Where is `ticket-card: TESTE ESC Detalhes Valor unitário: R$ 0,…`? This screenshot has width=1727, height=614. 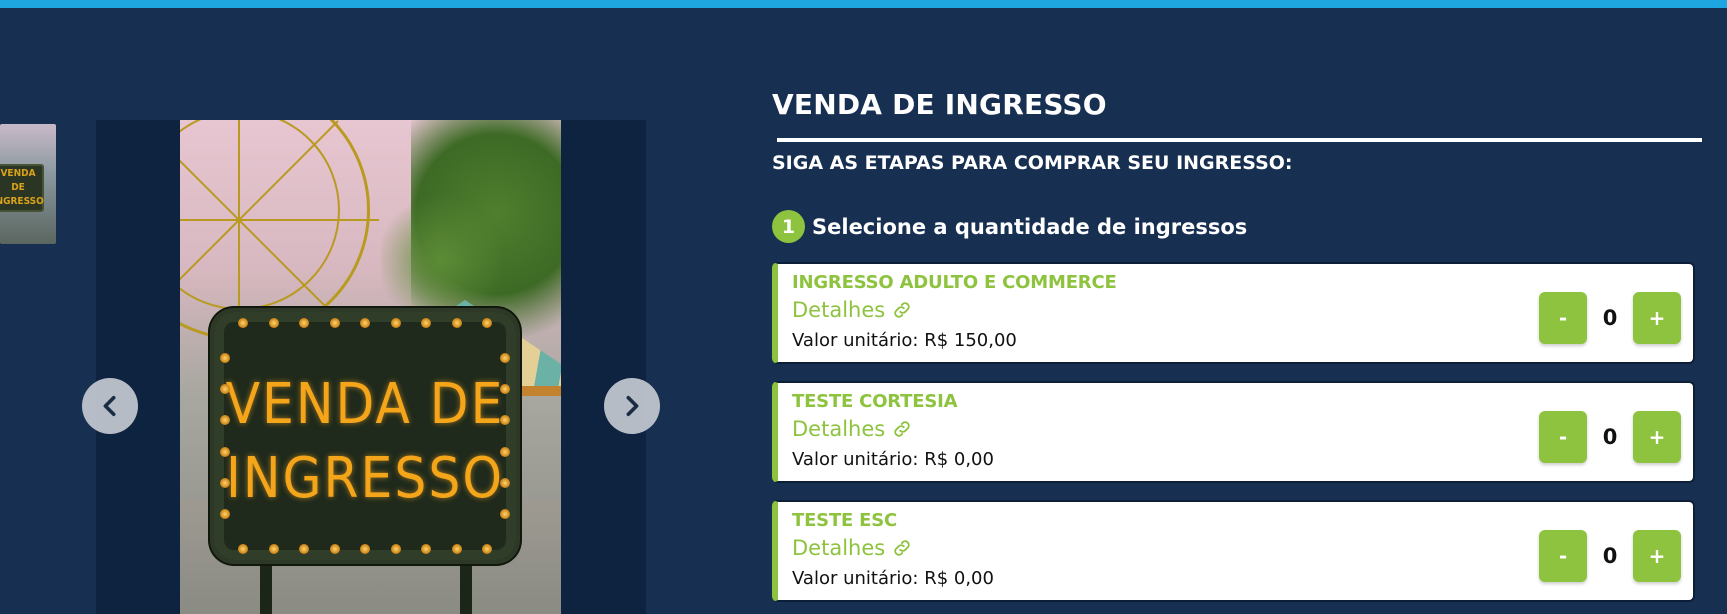
ticket-card: TESTE ESC Detalhes Valor unitário: R$ 0,… is located at coordinates (1233, 551).